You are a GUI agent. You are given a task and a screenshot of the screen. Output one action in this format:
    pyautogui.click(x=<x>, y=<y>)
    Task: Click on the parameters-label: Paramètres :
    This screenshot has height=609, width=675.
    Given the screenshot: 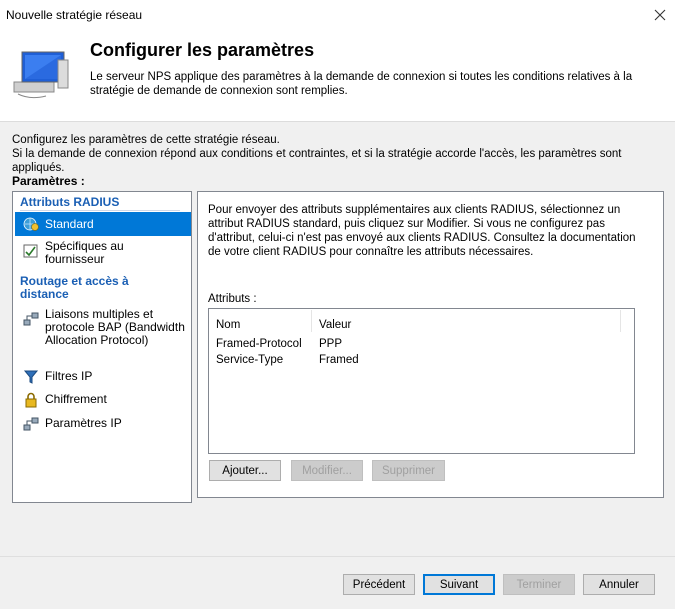 What is the action you would take?
    pyautogui.click(x=48, y=181)
    